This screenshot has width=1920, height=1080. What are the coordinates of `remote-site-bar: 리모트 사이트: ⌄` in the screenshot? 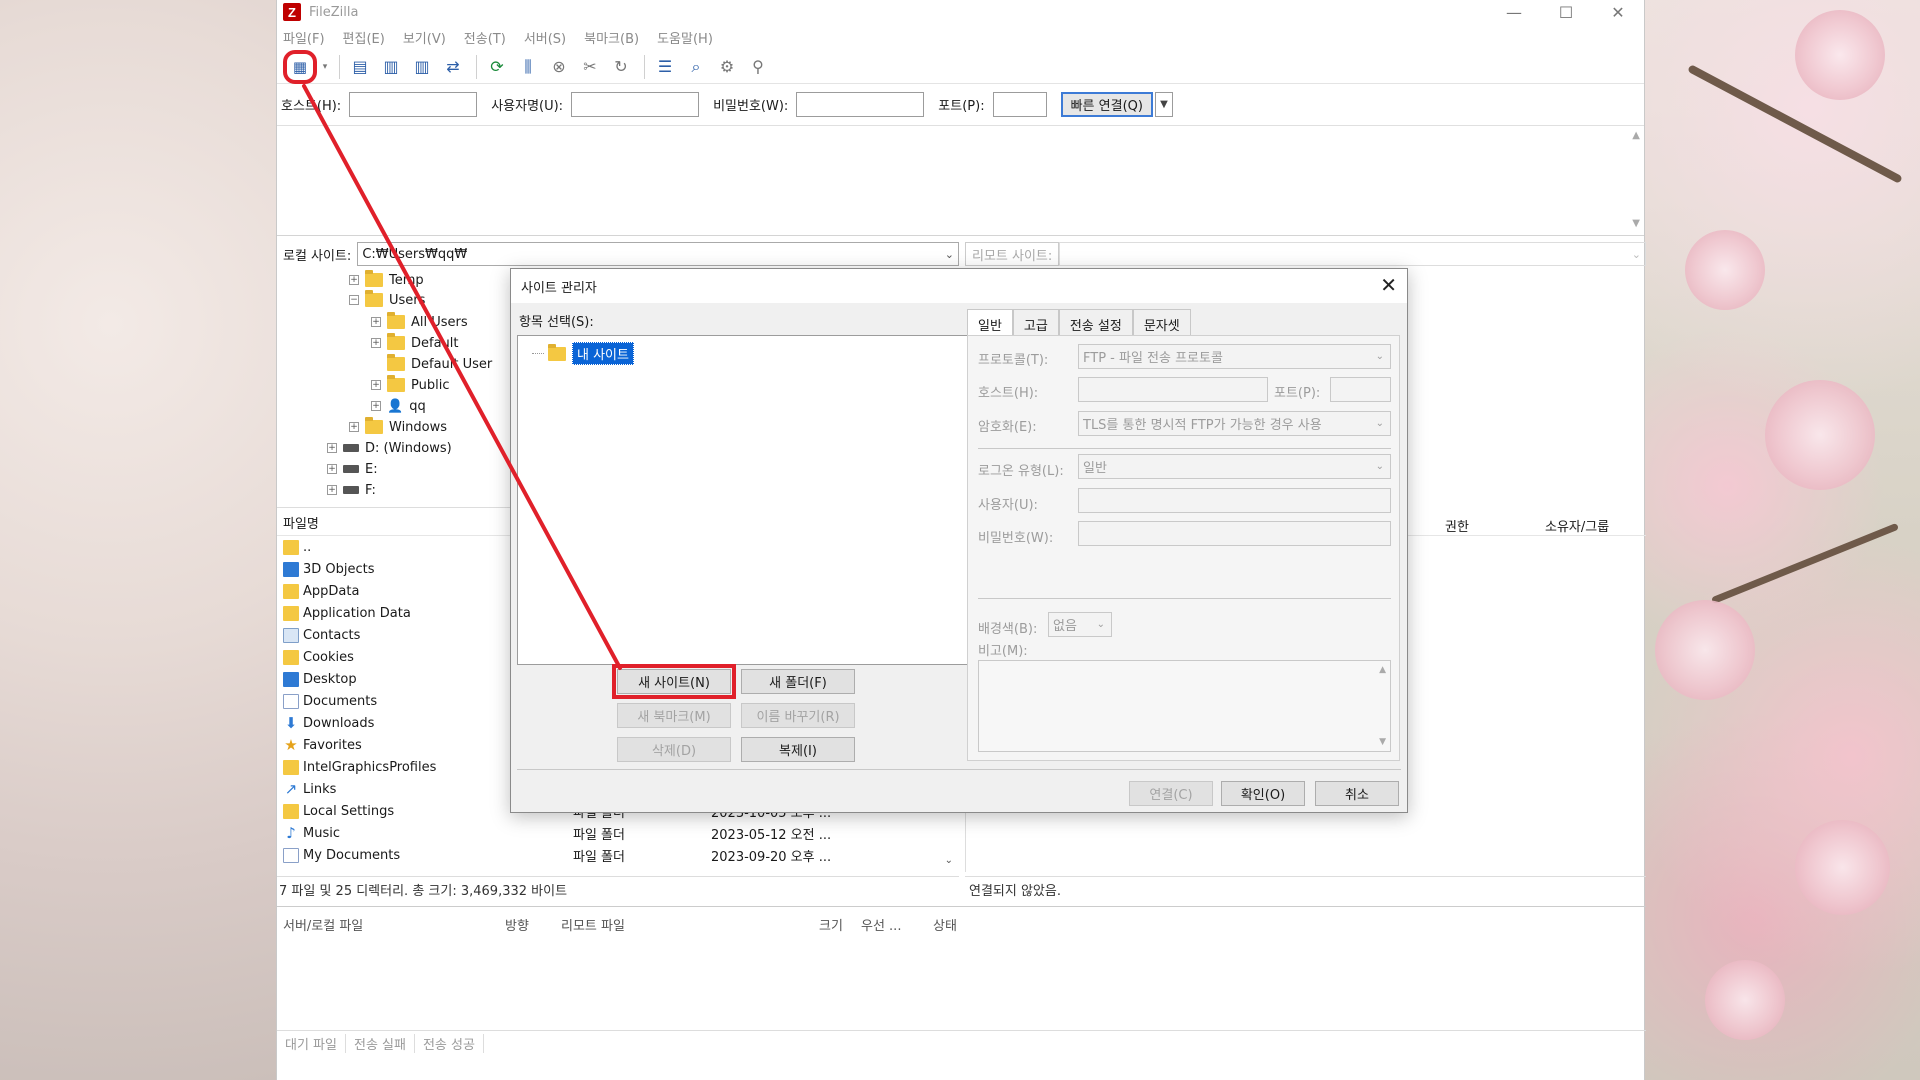 It's located at (1305, 254).